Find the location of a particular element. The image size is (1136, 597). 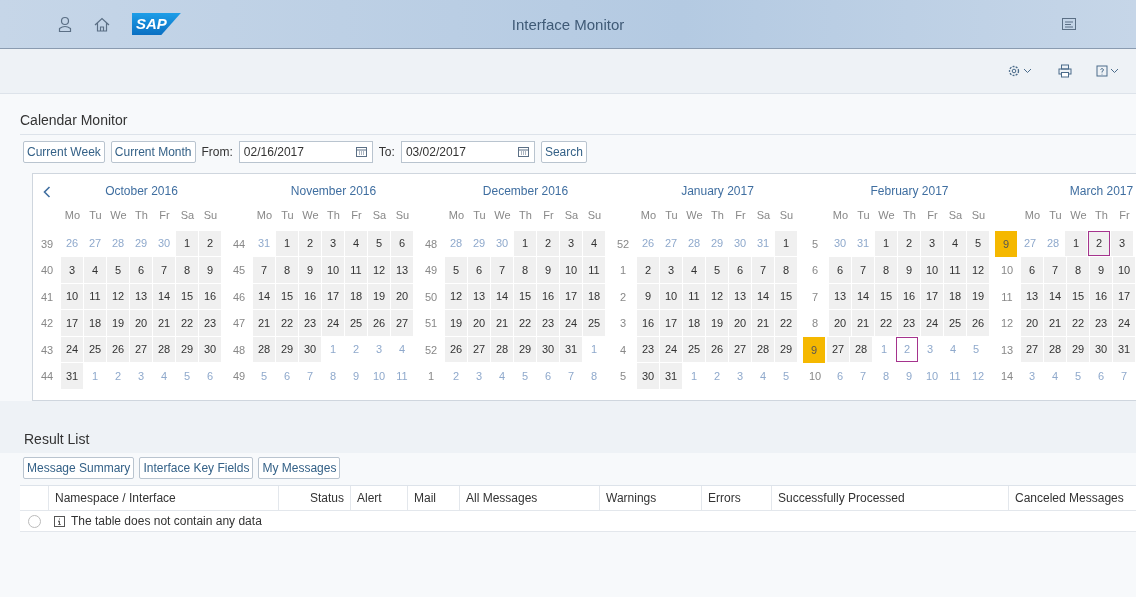

calendar-day: 23 is located at coordinates (310, 323).